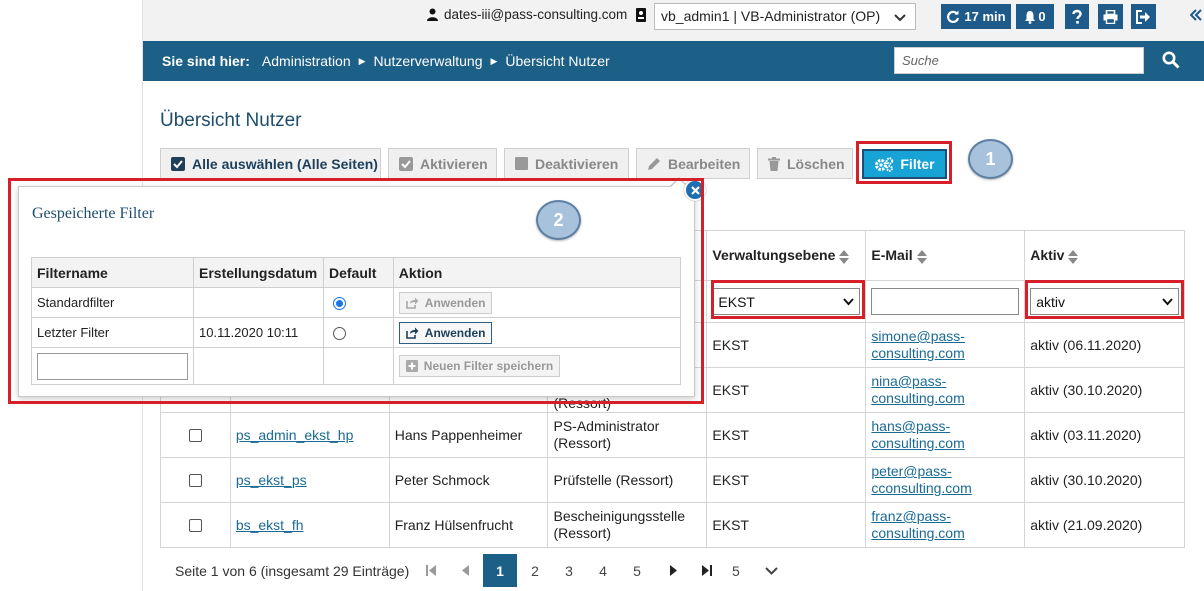 The height and width of the screenshot is (591, 1204). I want to click on first-page-icon, so click(431, 570).